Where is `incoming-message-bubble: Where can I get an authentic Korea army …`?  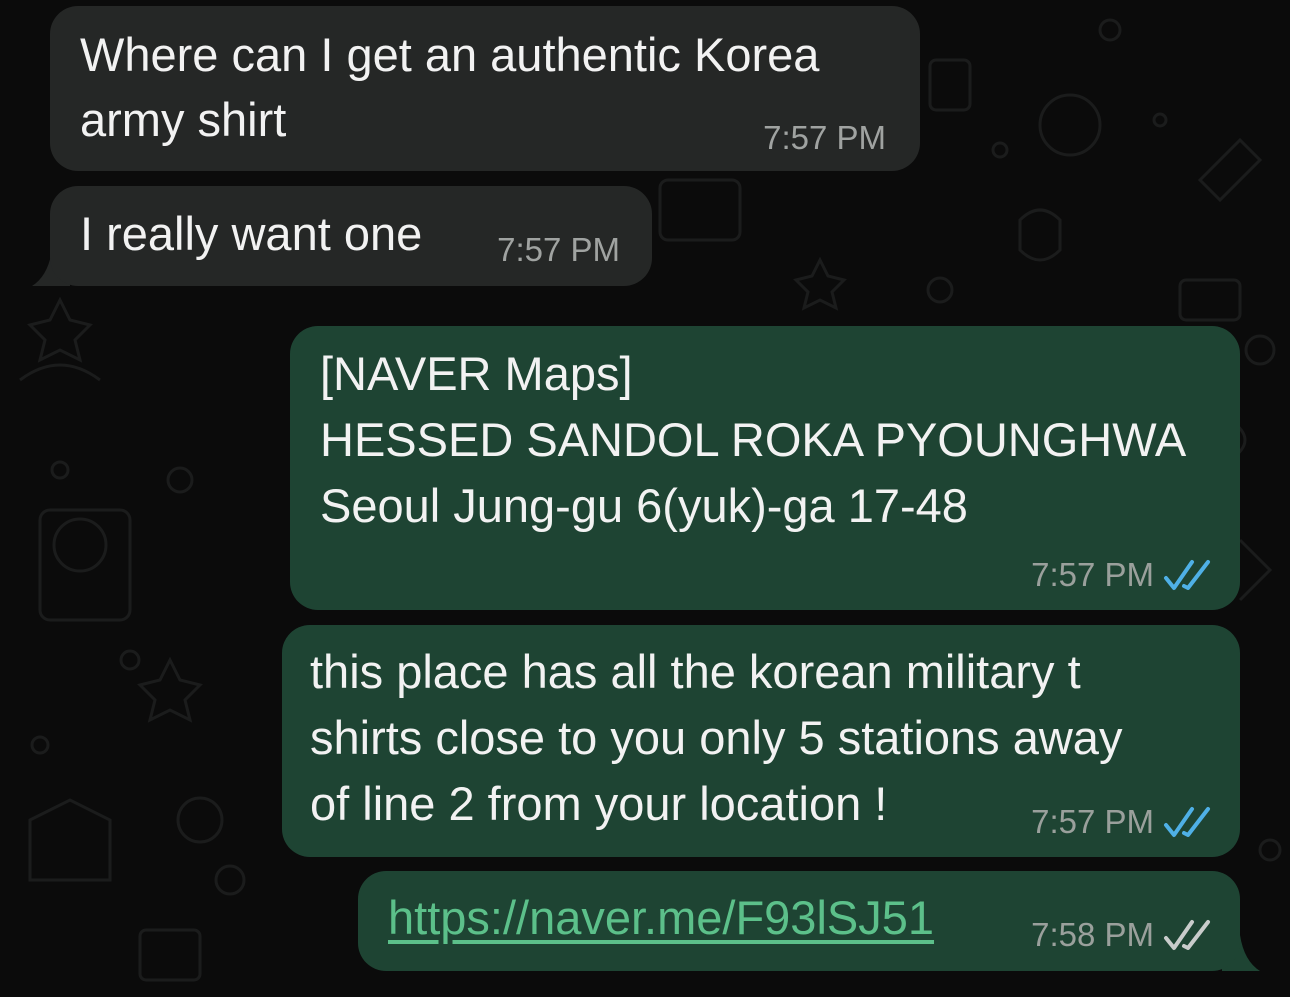 incoming-message-bubble: Where can I get an authentic Korea army … is located at coordinates (485, 88).